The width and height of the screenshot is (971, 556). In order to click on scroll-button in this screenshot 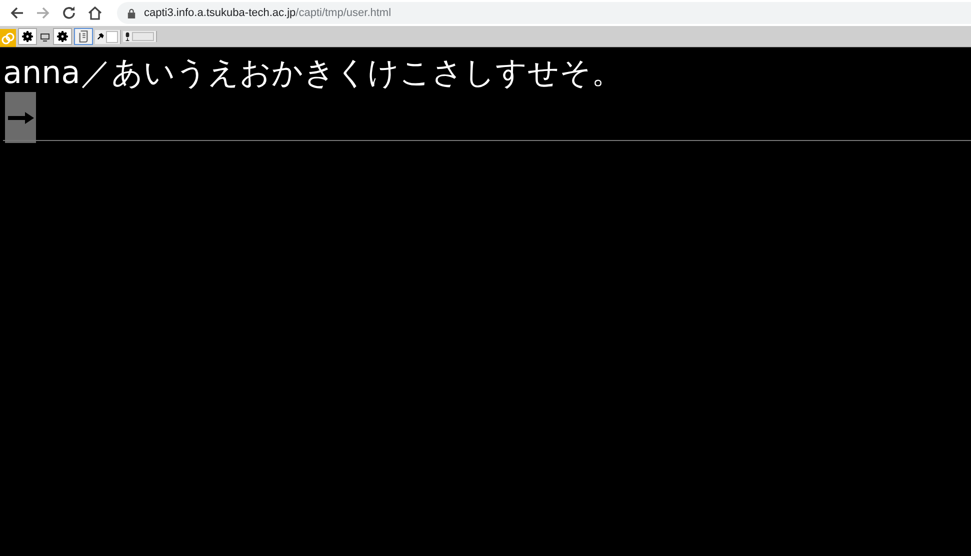, I will do `click(83, 36)`.